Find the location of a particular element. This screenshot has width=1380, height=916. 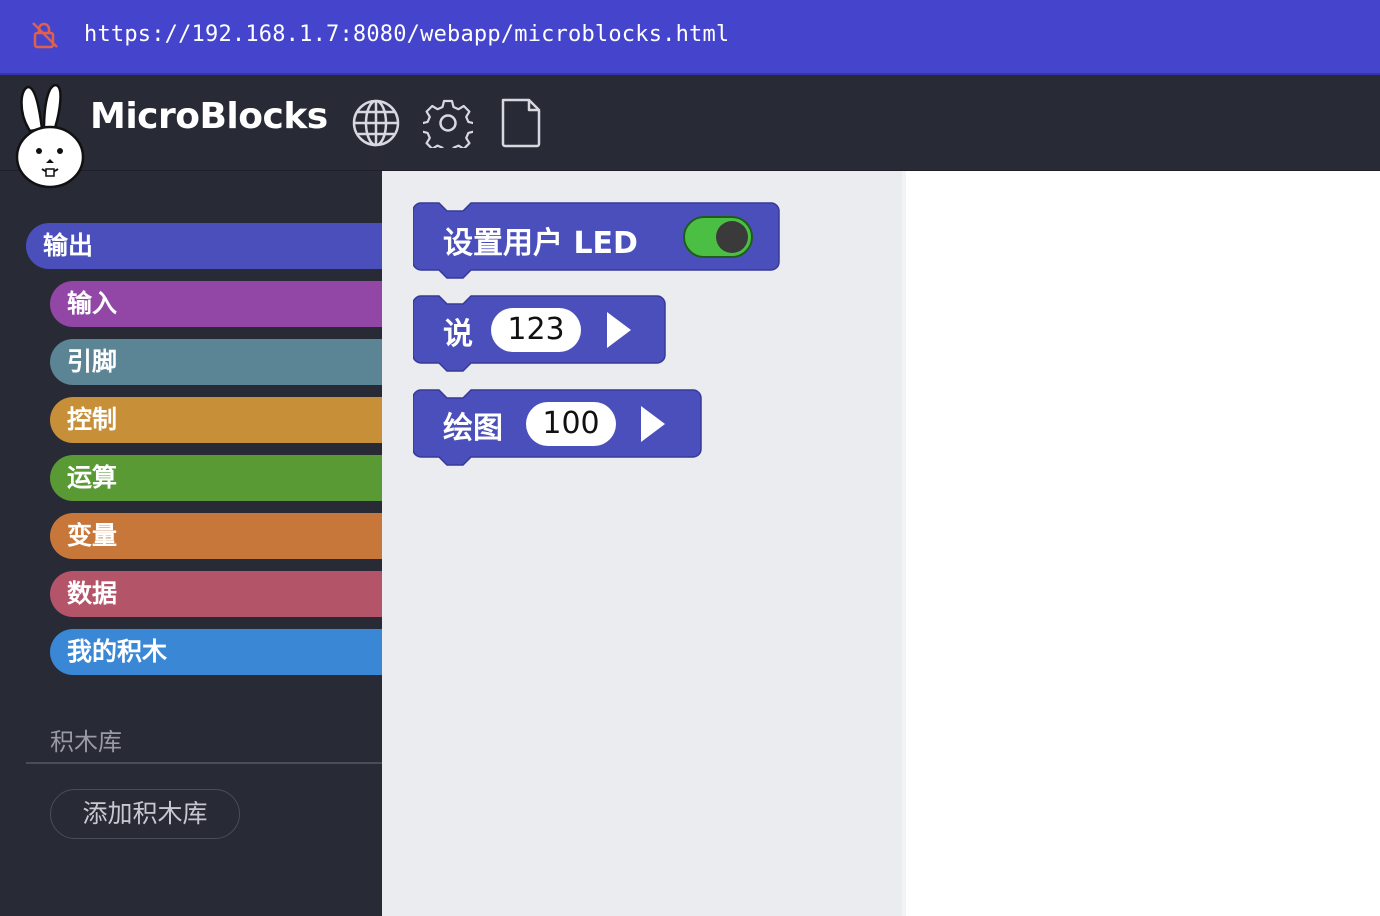

category-input: 输入 is located at coordinates (216, 304).